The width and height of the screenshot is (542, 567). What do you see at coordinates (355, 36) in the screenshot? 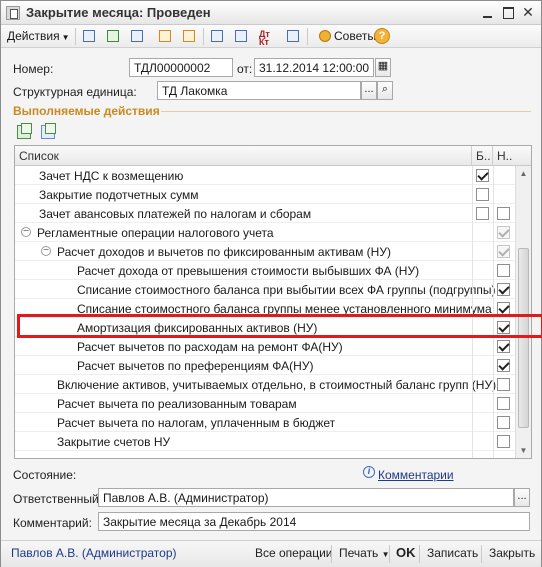
I see `tips-label: Советы` at bounding box center [355, 36].